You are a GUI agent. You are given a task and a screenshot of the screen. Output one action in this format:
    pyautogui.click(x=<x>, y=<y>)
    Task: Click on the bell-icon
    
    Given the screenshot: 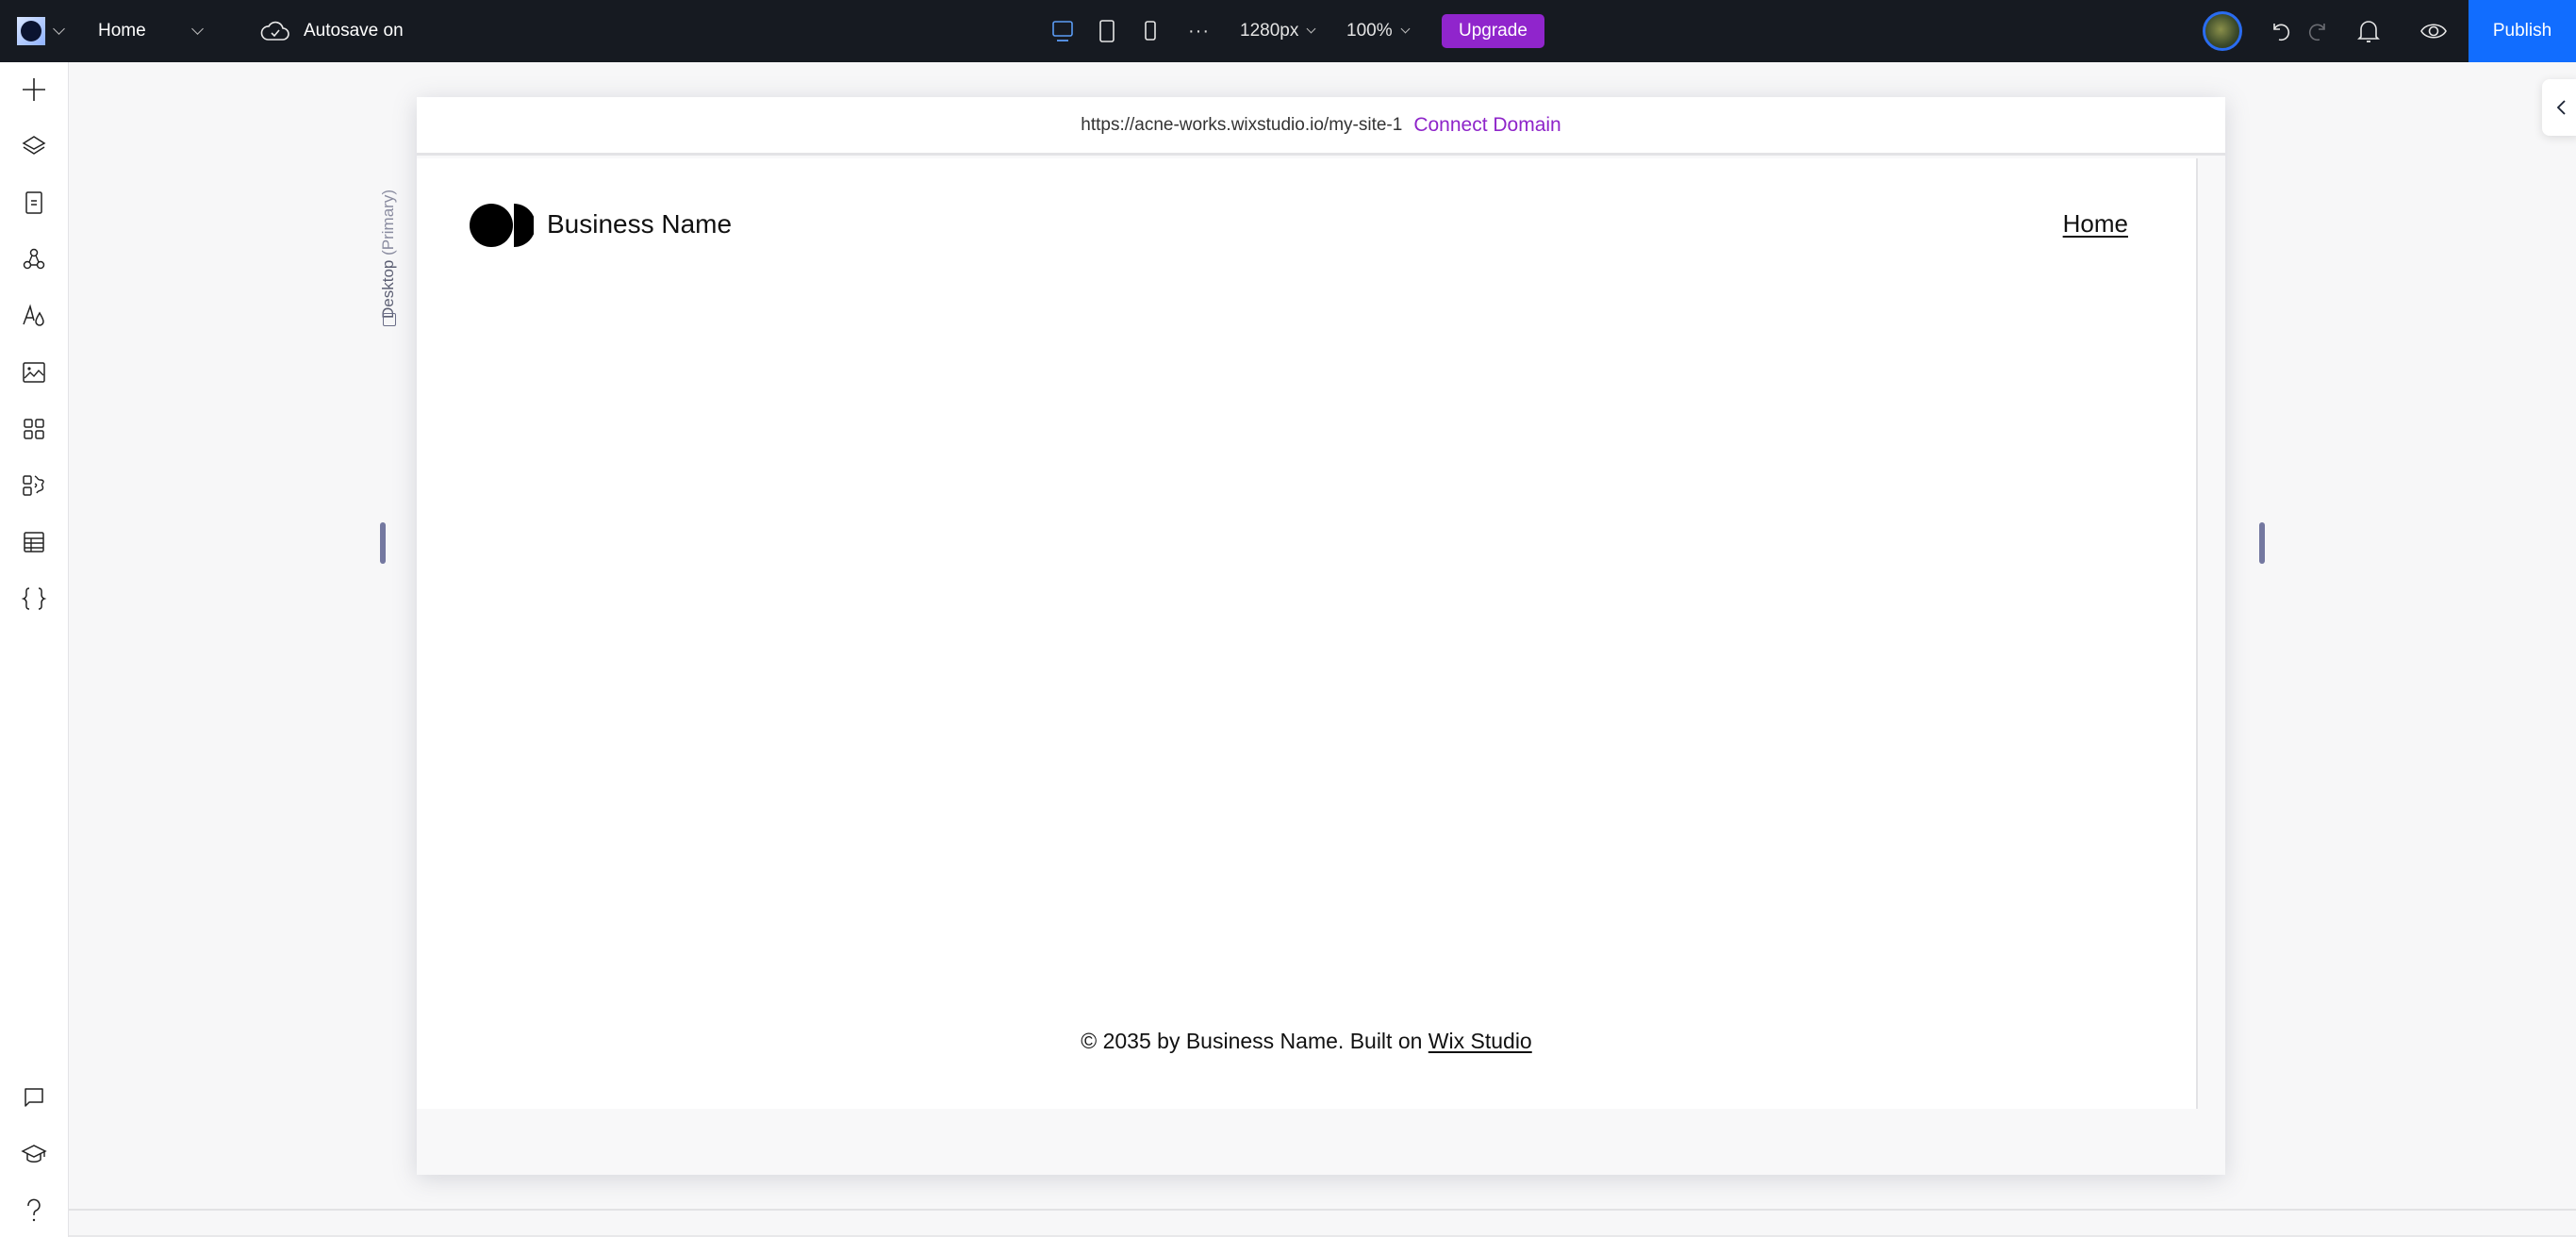 What is the action you would take?
    pyautogui.click(x=2368, y=31)
    